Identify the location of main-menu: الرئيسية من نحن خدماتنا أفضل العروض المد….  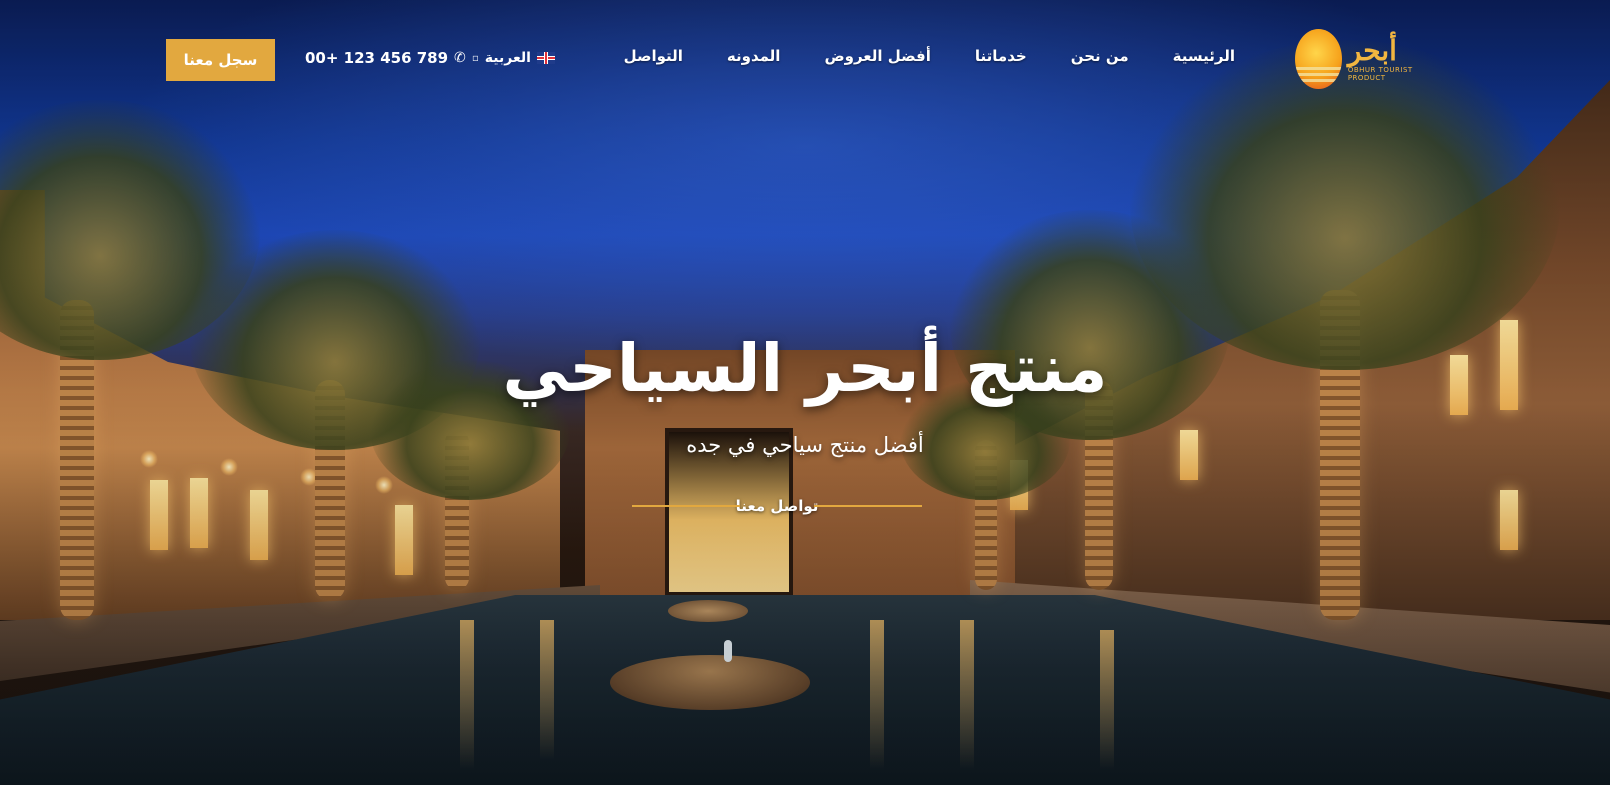
(907, 59).